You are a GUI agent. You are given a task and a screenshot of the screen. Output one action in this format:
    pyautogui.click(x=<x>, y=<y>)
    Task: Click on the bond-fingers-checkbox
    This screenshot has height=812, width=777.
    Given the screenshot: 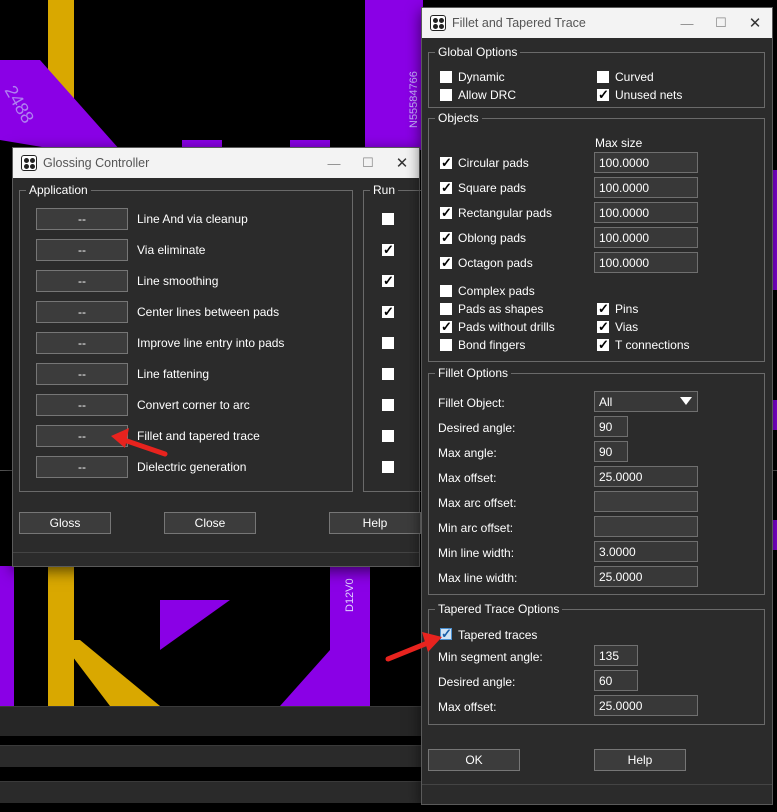 What is the action you would take?
    pyautogui.click(x=446, y=345)
    